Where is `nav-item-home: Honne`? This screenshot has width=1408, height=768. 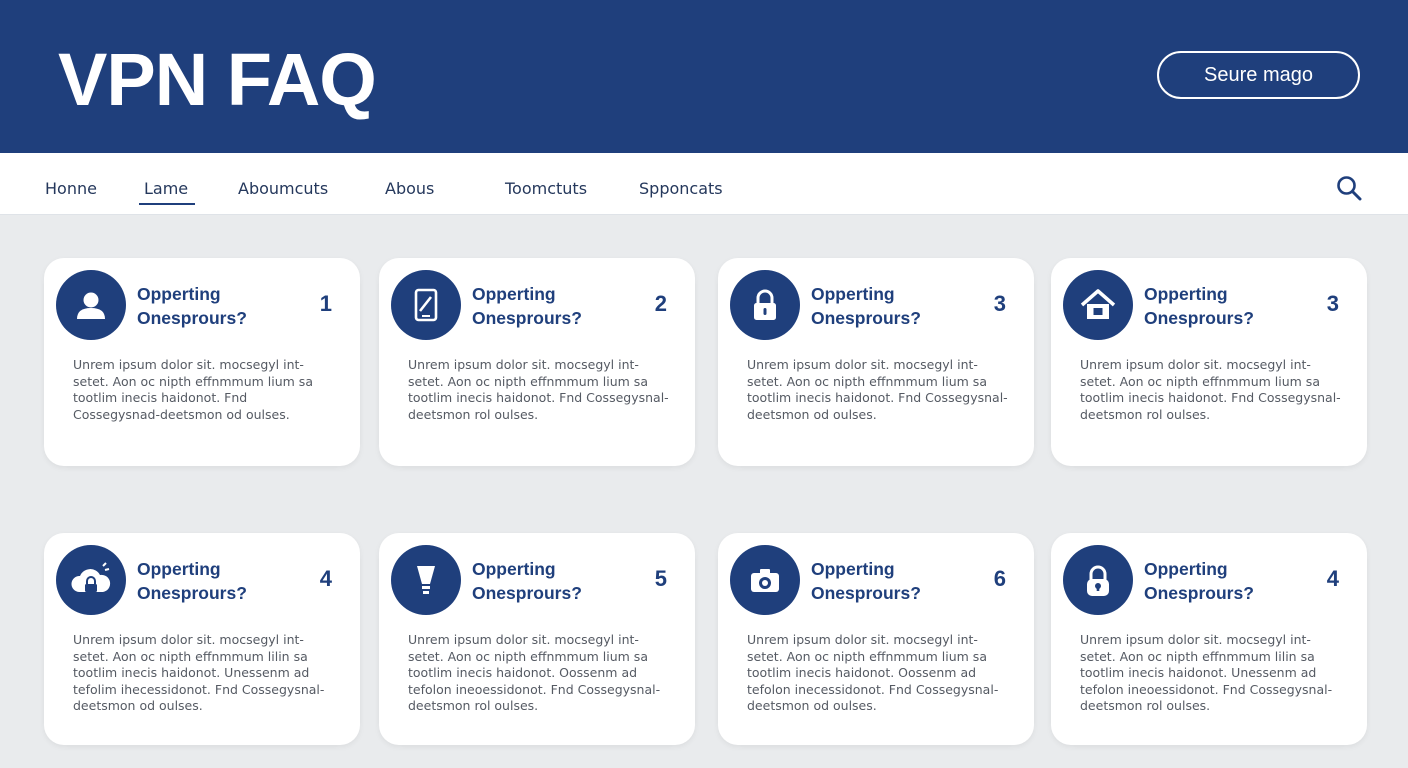 nav-item-home: Honne is located at coordinates (71, 188).